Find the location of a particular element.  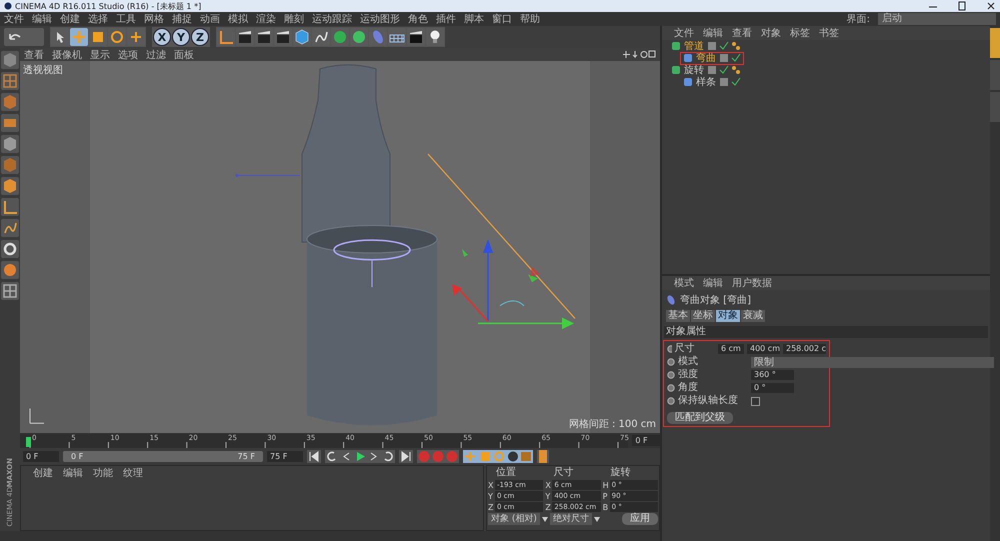

attribute-tab: 基本 is located at coordinates (678, 316).